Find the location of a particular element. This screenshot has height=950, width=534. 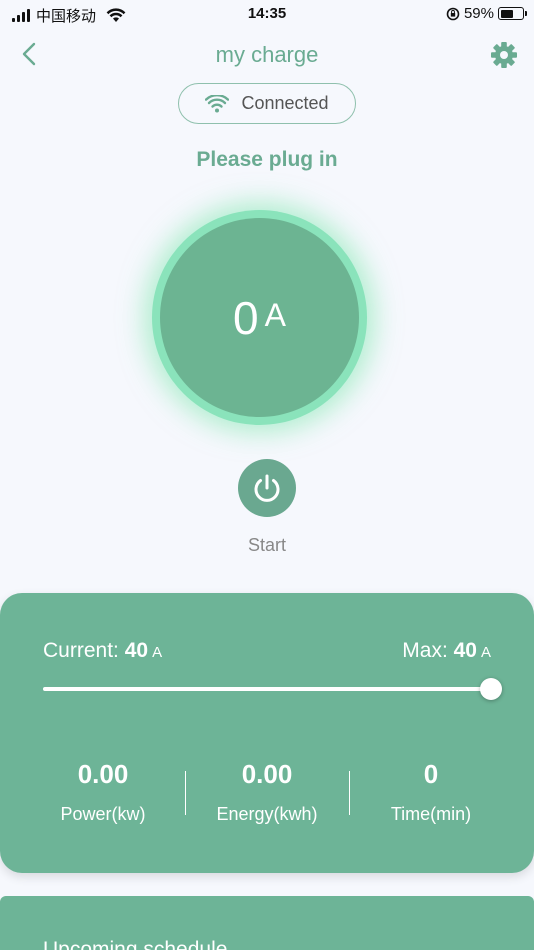

current-setting: Current: 40 A is located at coordinates (102, 651).